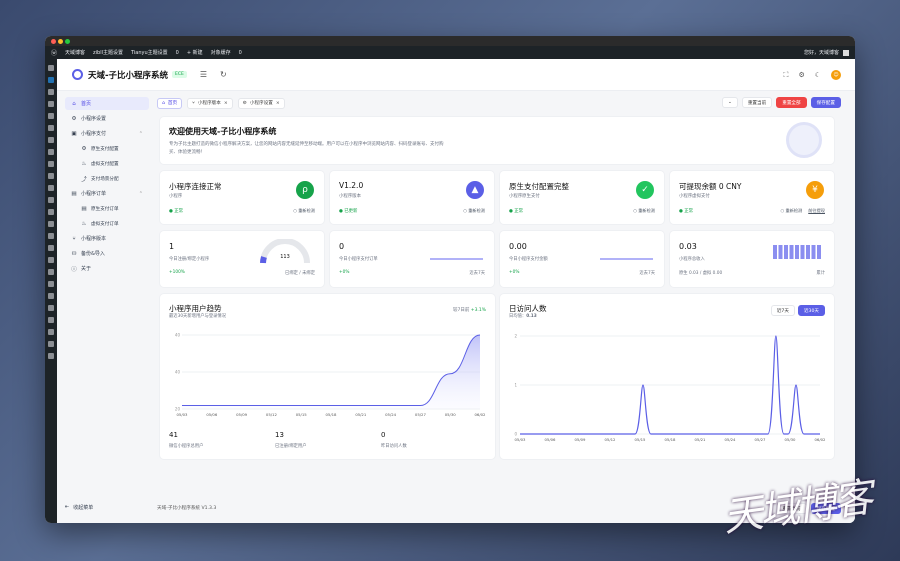  What do you see at coordinates (74, 238) in the screenshot?
I see `branch-icon: ⑂` at bounding box center [74, 238].